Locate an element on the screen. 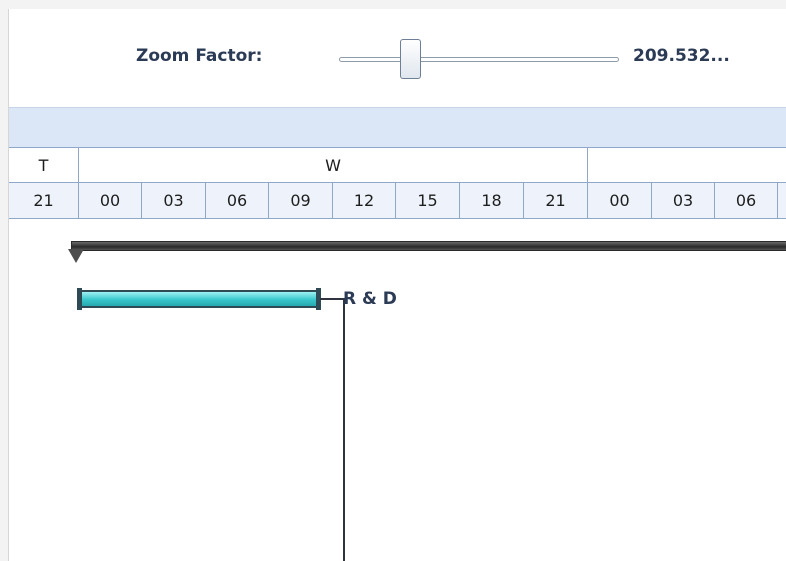 The height and width of the screenshot is (561, 786). hour-cell: 18 is located at coordinates (492, 200).